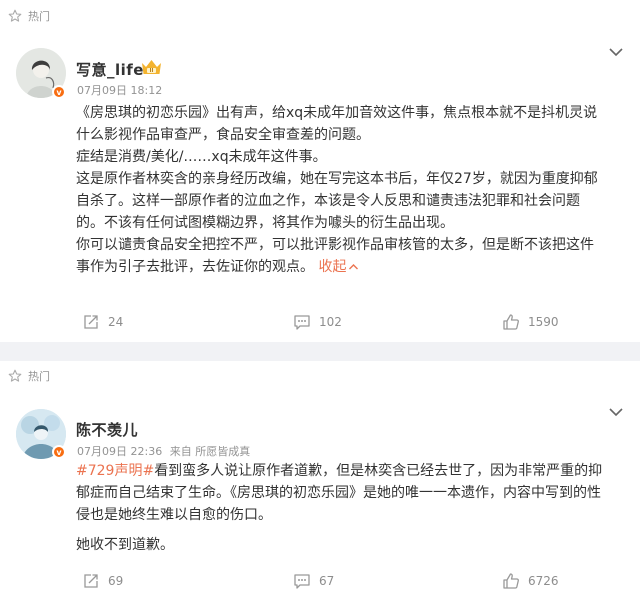 This screenshot has width=640, height=601. Describe the element at coordinates (119, 451) in the screenshot. I see `post-timestamp: 07月09日 22:36` at that location.